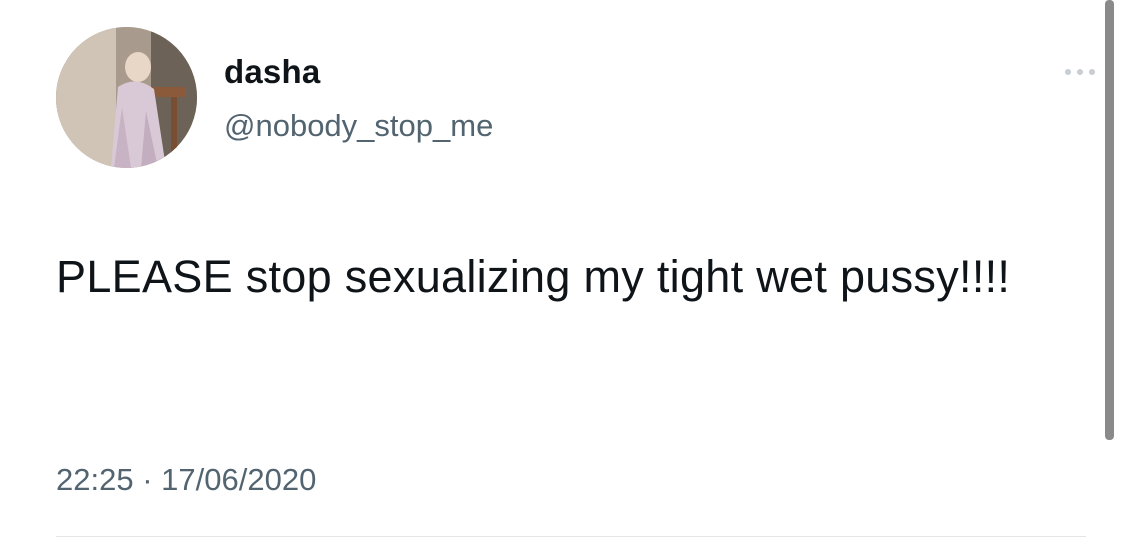 This screenshot has height=543, width=1123. I want to click on ellipsis-icon, so click(1082, 72).